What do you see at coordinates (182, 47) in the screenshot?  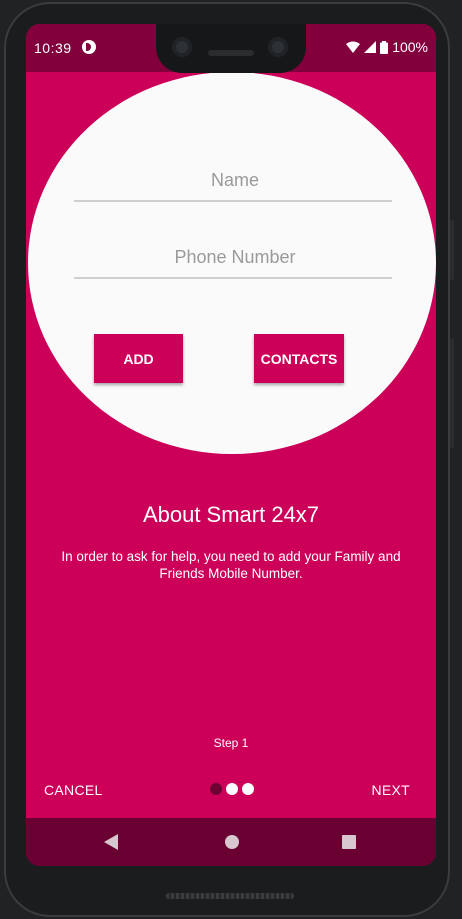 I see `front-camera-left` at bounding box center [182, 47].